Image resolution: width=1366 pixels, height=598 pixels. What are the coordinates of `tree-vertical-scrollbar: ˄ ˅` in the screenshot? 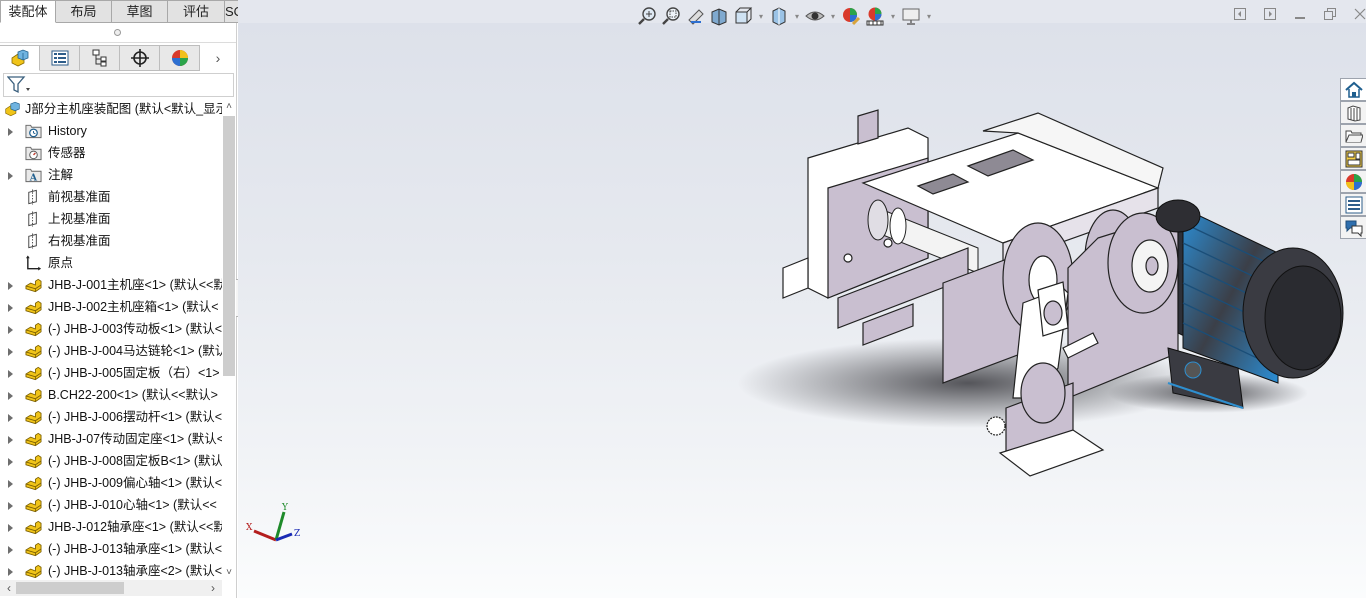 It's located at (229, 339).